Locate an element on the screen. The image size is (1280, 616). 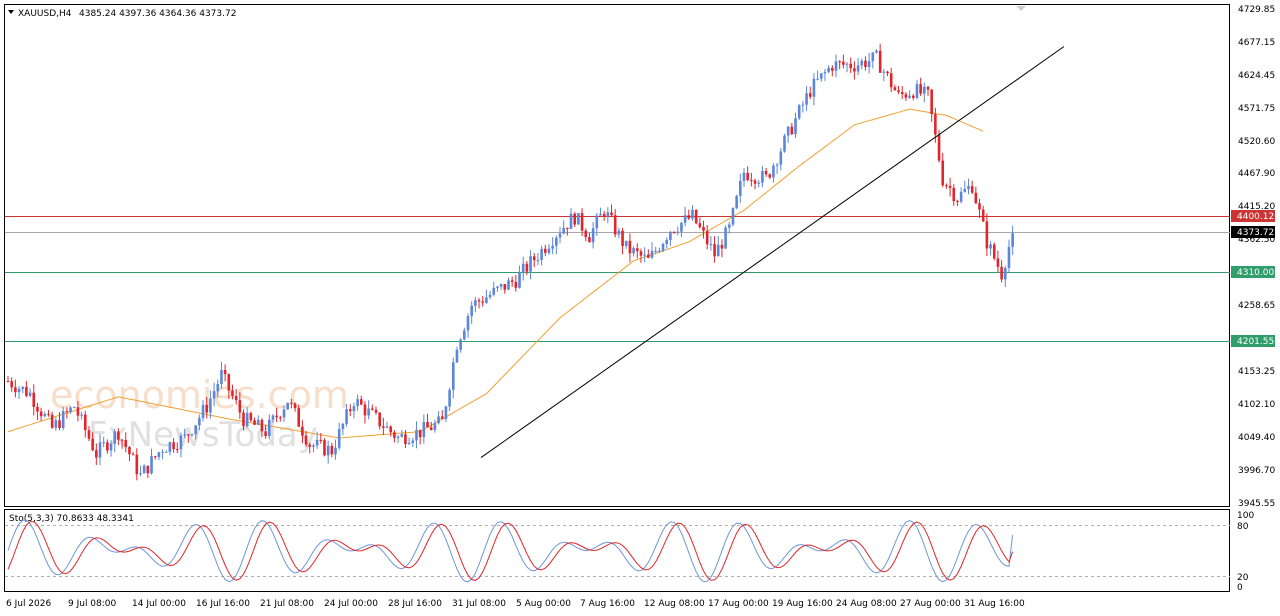
stoch-tick: 100 is located at coordinates (1245, 516).